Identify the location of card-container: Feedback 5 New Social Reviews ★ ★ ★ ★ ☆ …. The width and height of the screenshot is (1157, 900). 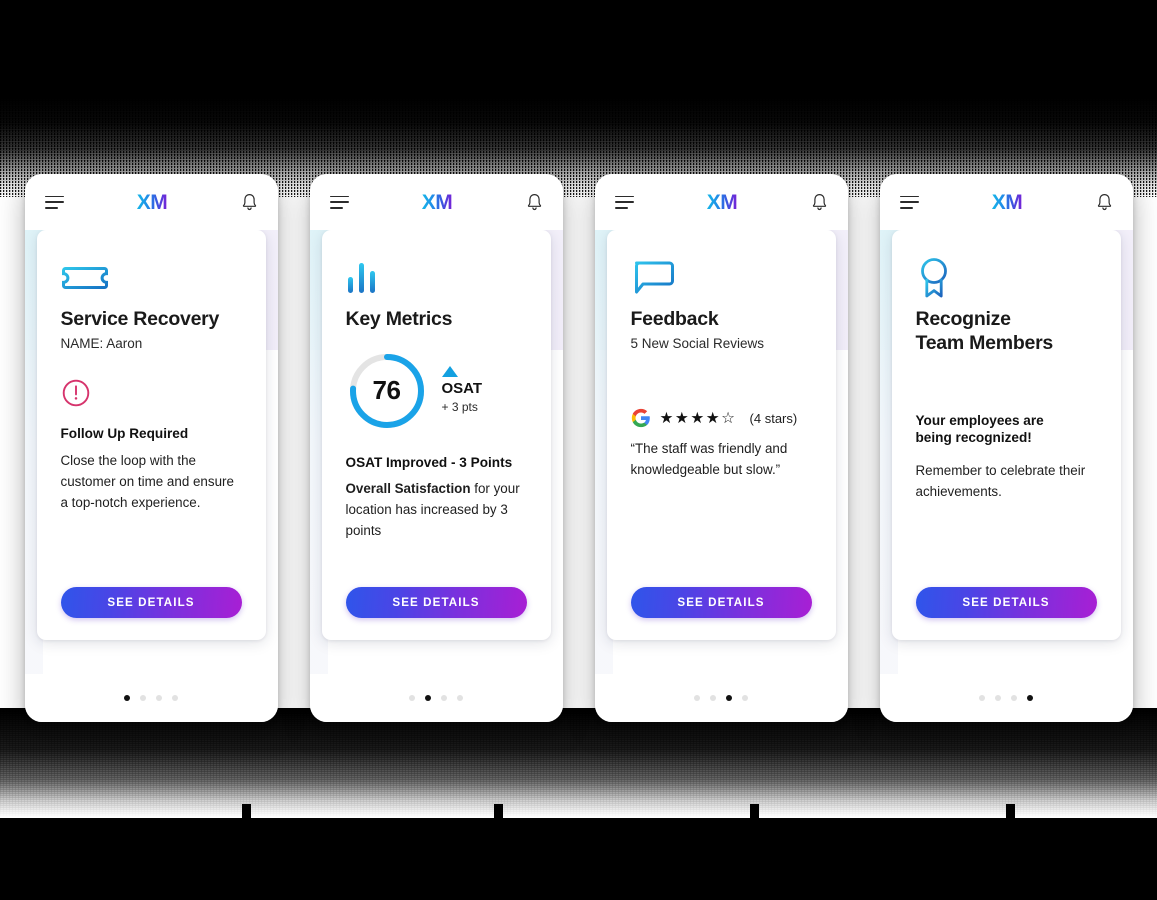
(721, 452).